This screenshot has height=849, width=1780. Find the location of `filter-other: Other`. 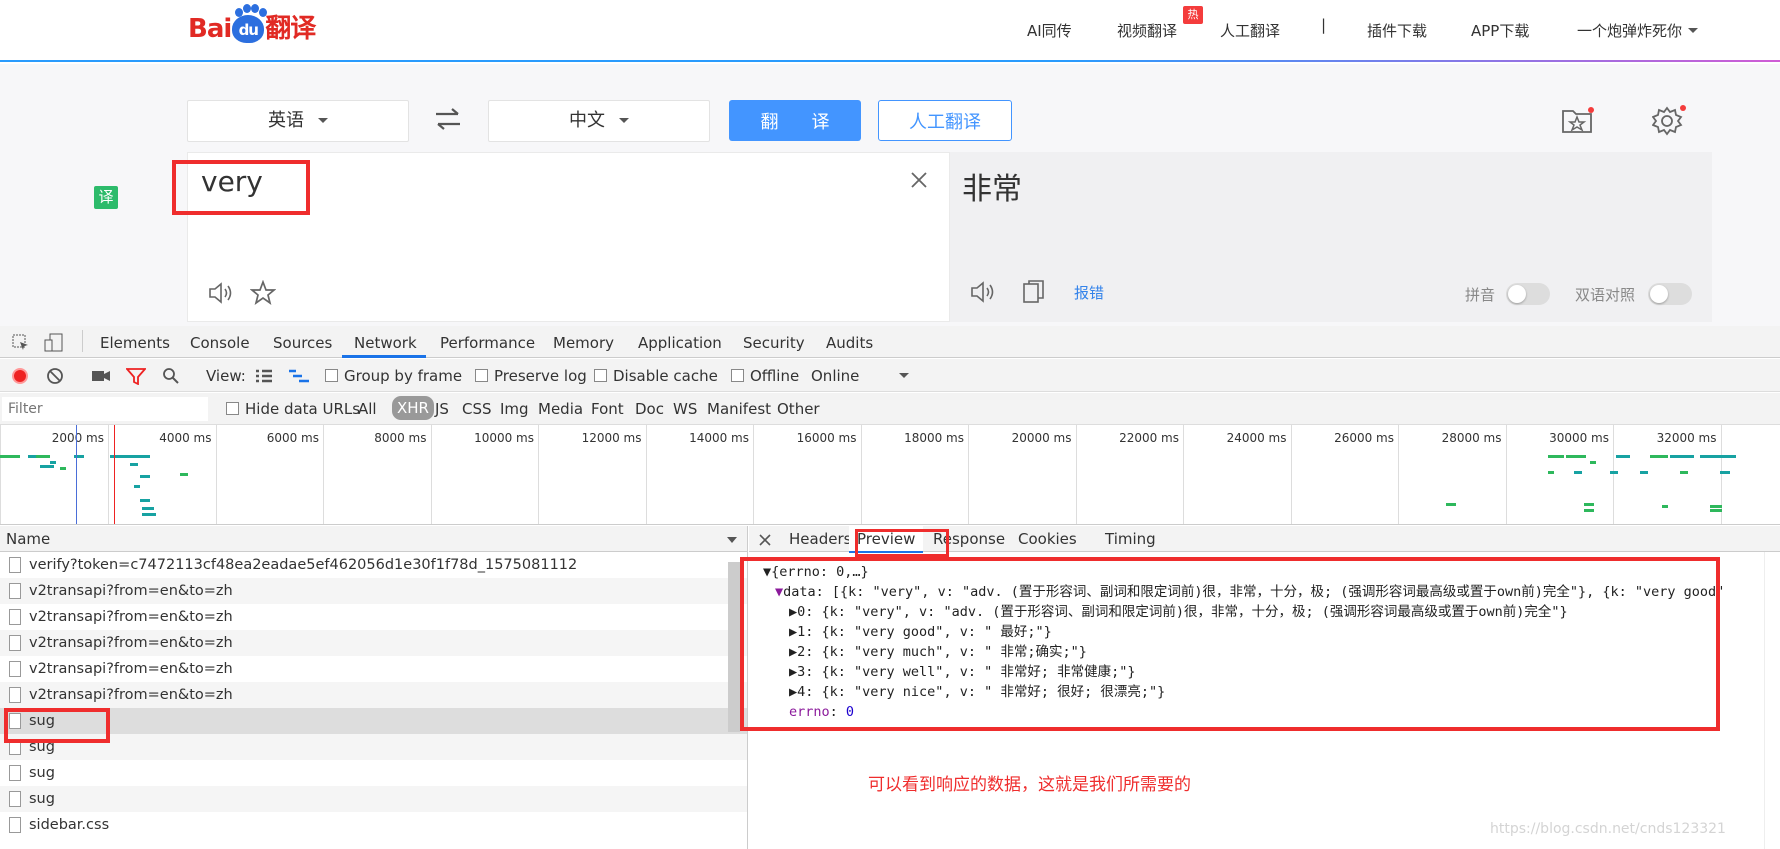

filter-other: Other is located at coordinates (798, 409).